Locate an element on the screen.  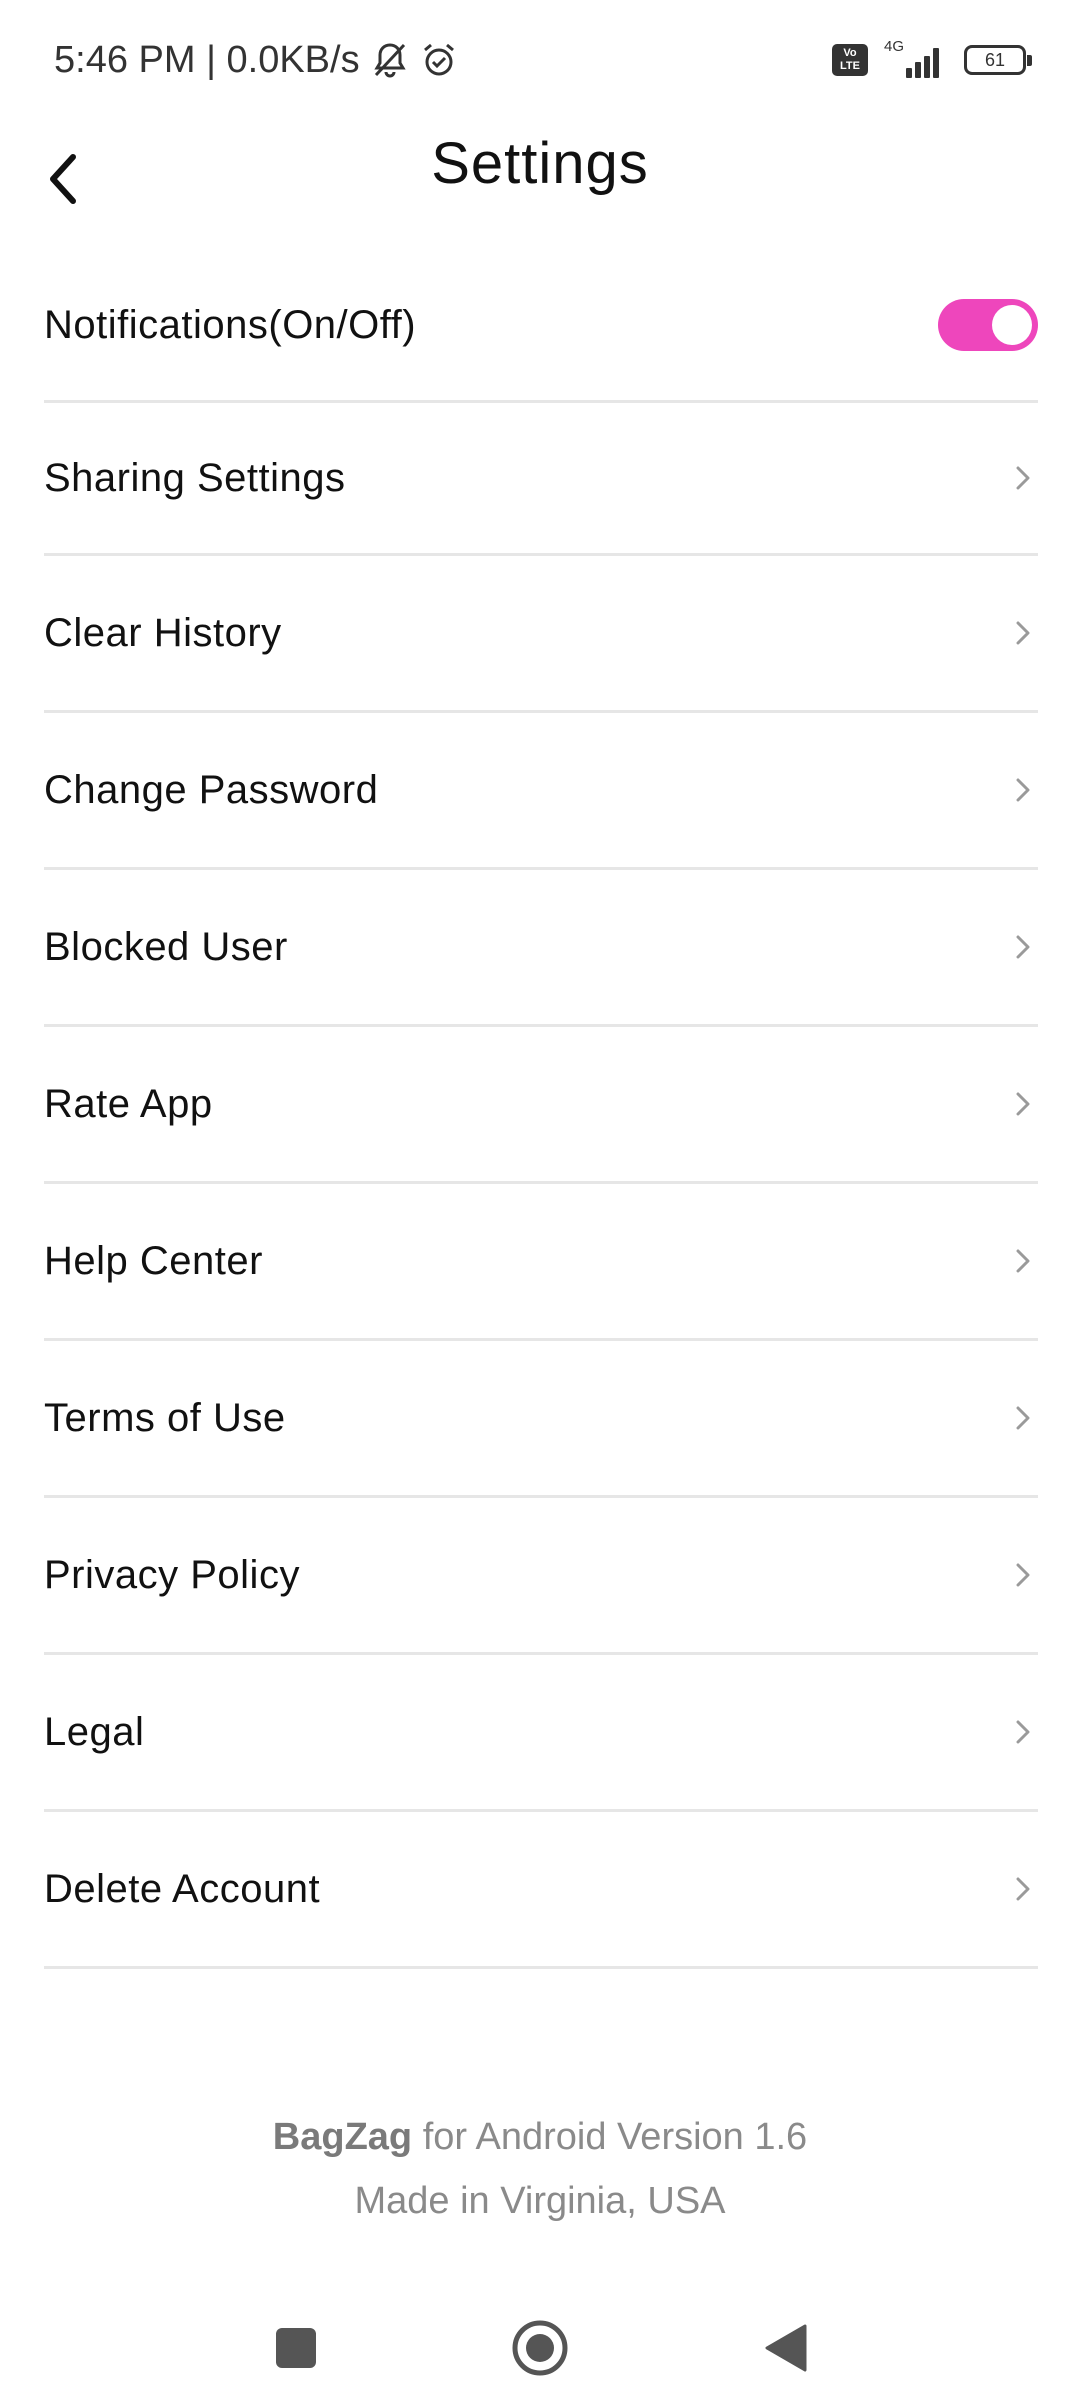
settings-row-privacy-policy: Privacy Policy is located at coordinates (541, 1576).